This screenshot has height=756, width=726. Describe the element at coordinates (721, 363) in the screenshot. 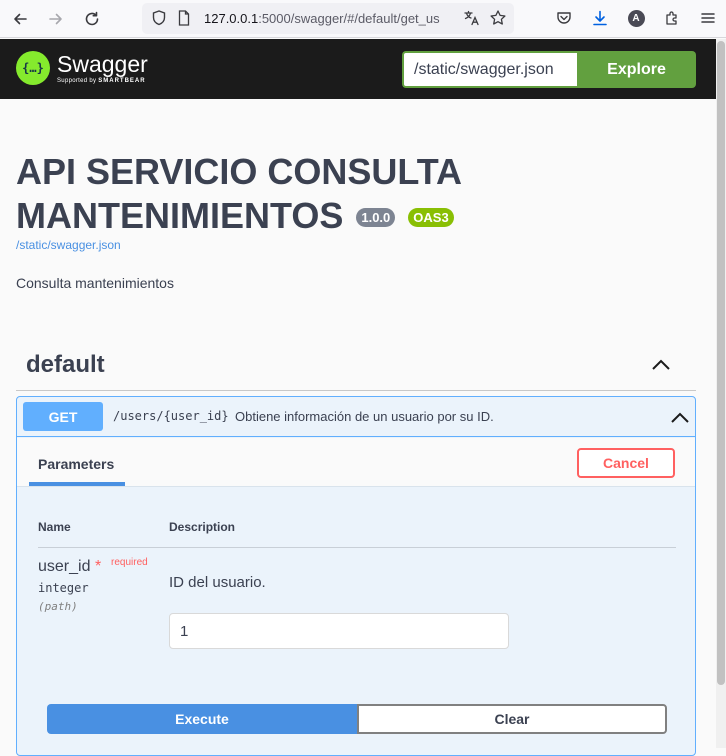

I see `scrollbar-thumb` at that location.